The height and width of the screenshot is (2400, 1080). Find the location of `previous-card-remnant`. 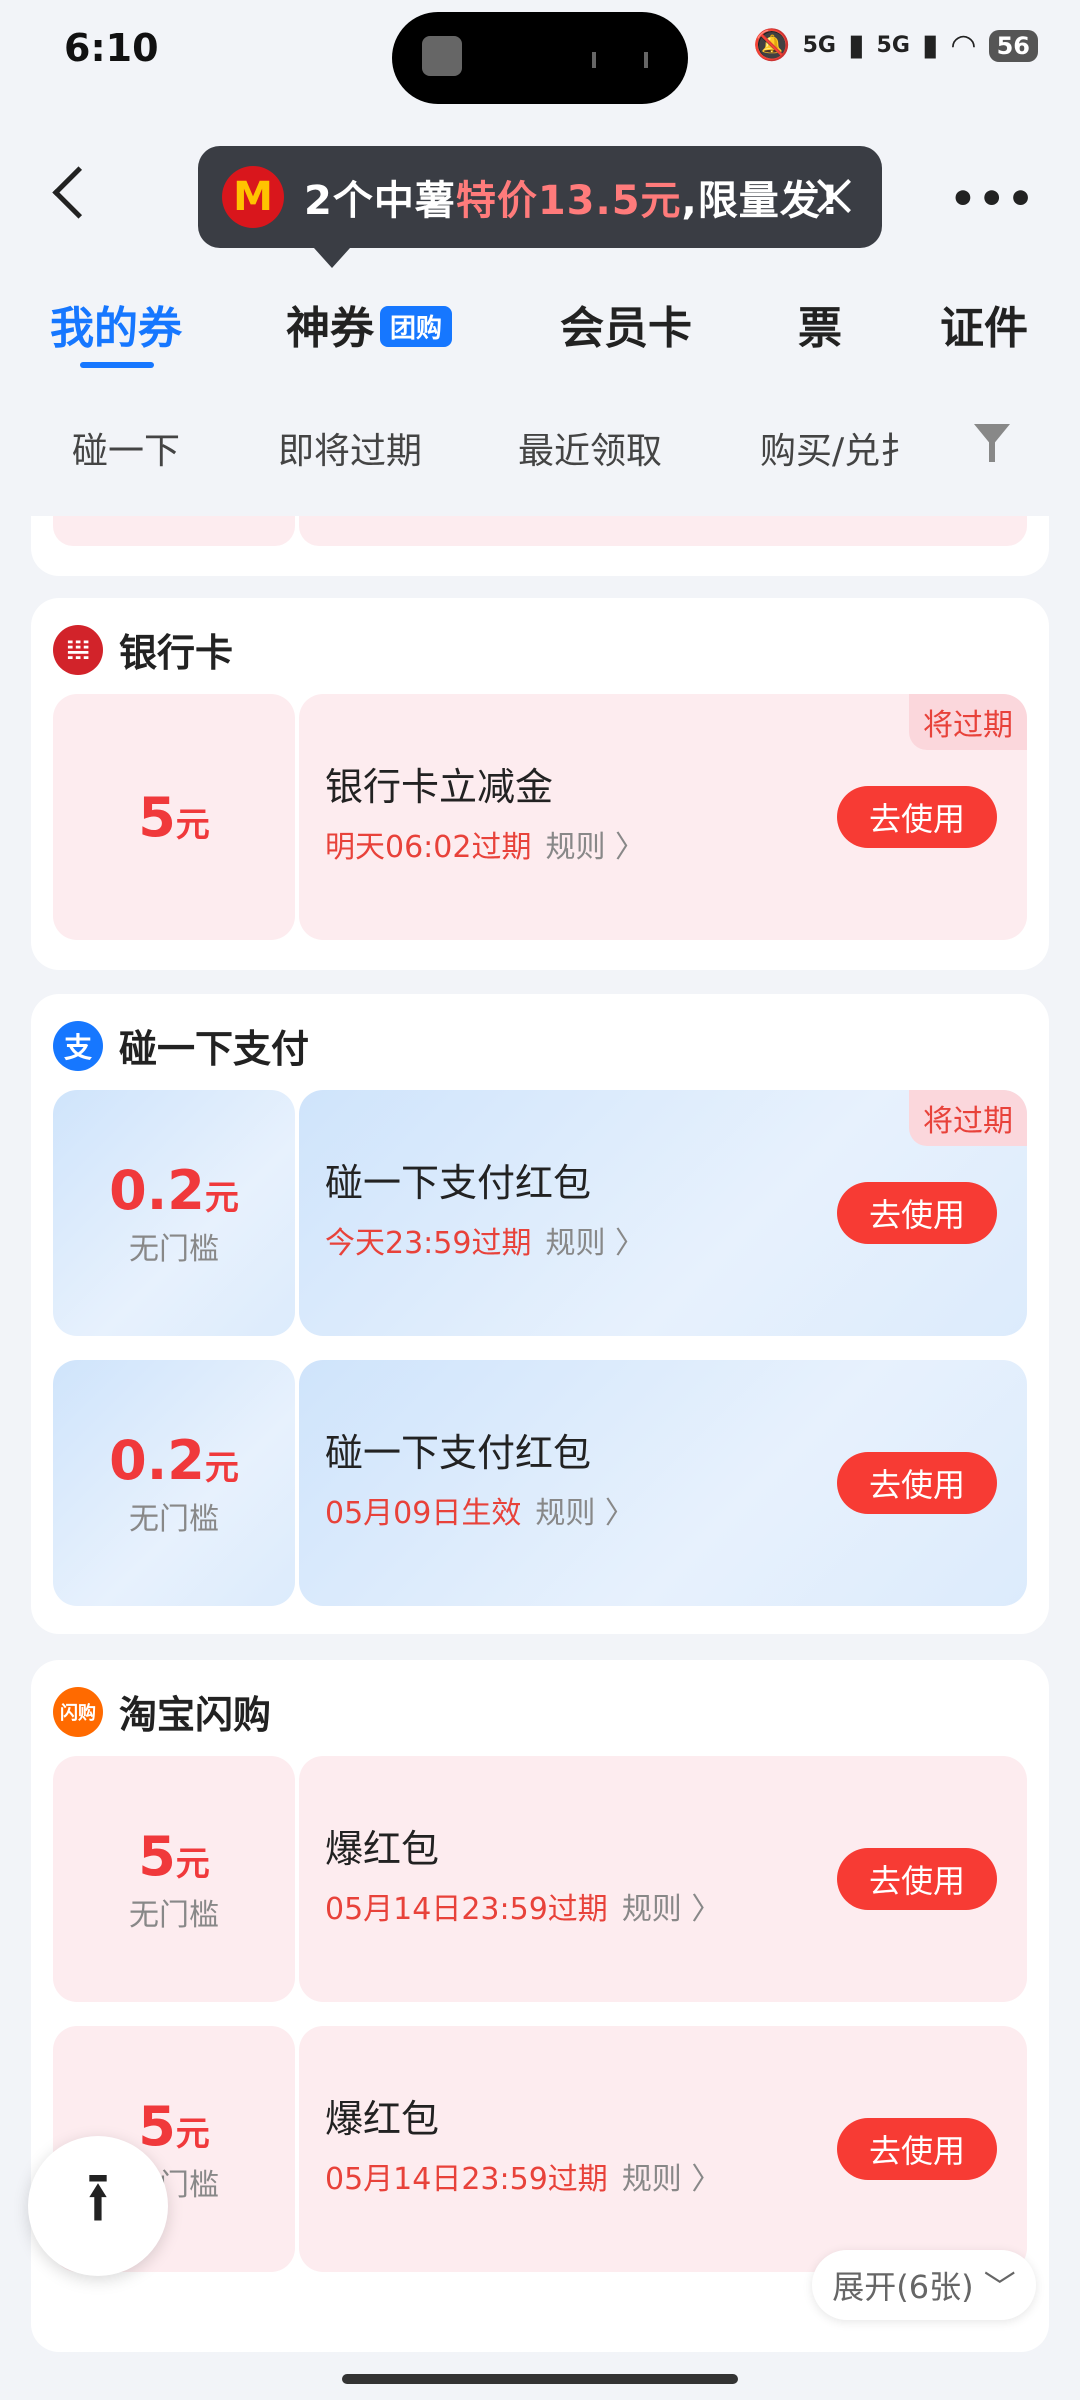

previous-card-remnant is located at coordinates (540, 546).